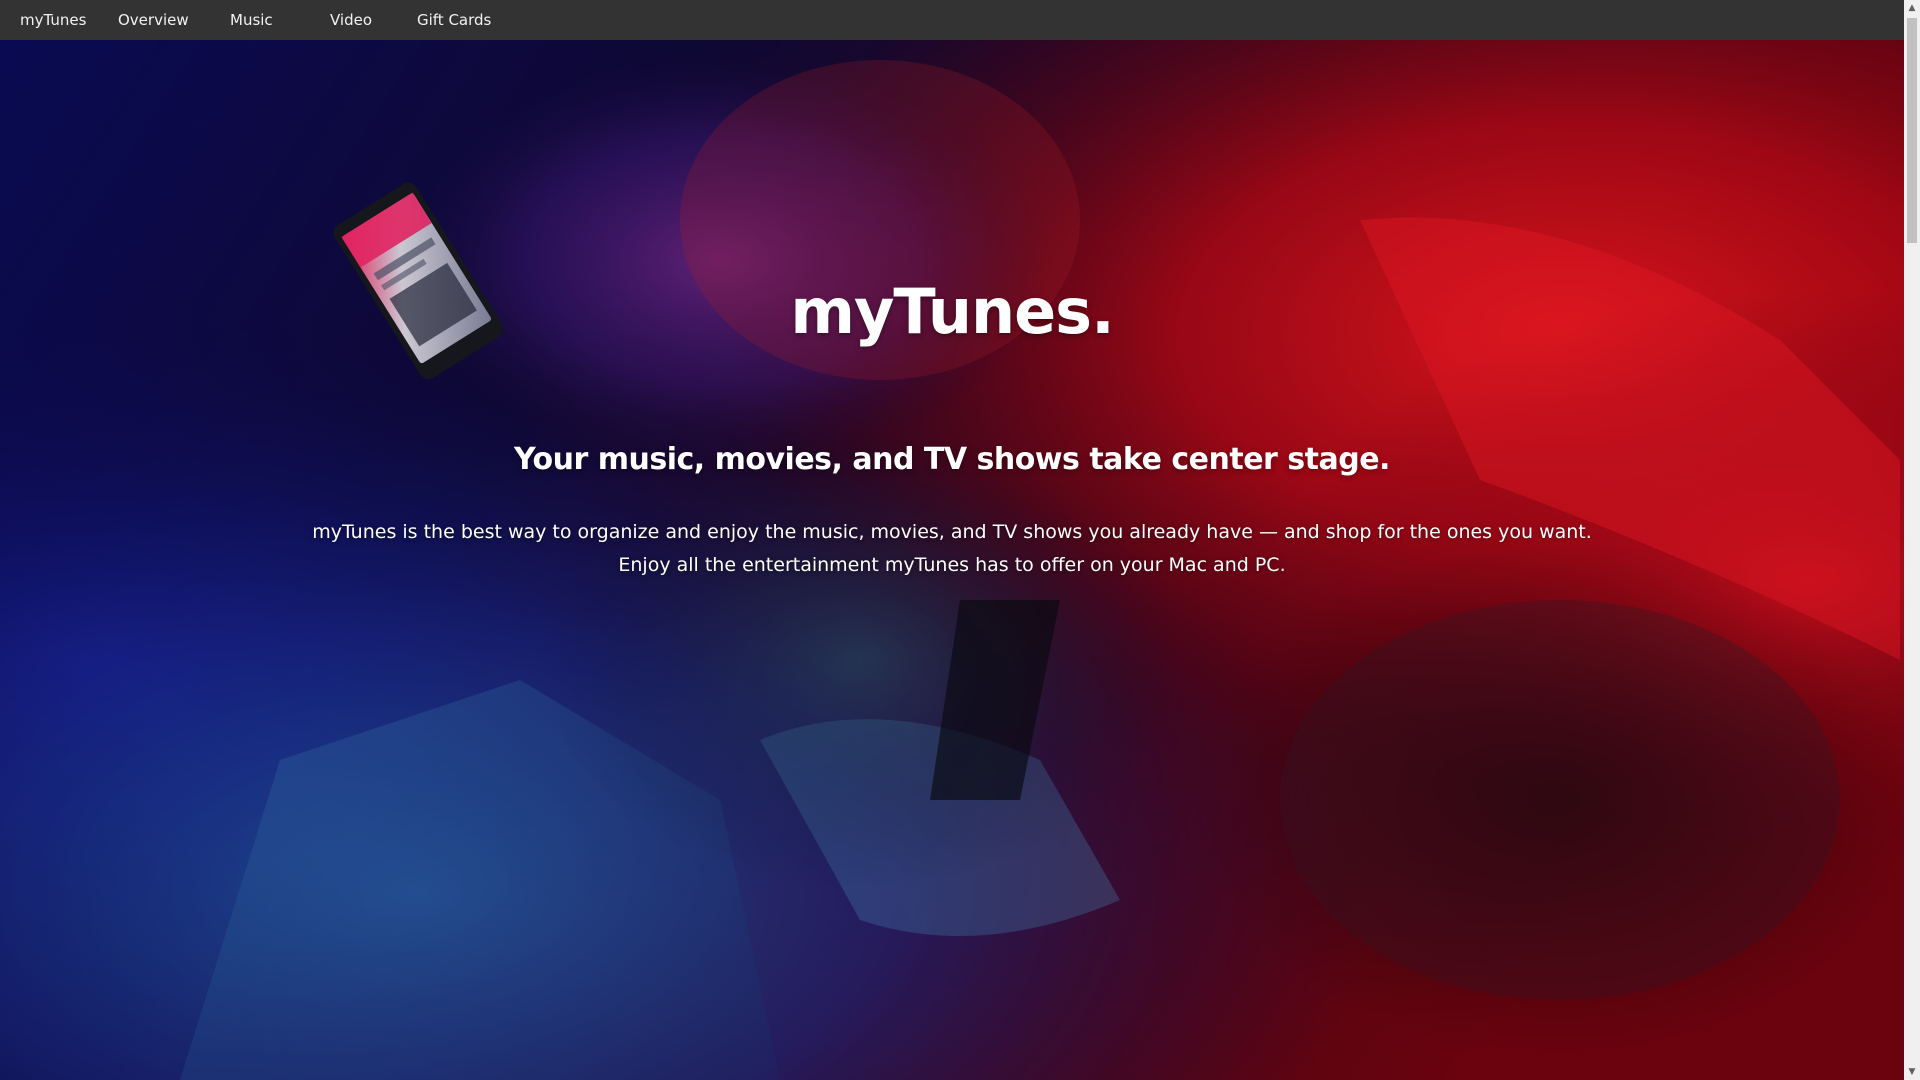  I want to click on vertical-scrollbar: ▲ ▼, so click(1912, 540).